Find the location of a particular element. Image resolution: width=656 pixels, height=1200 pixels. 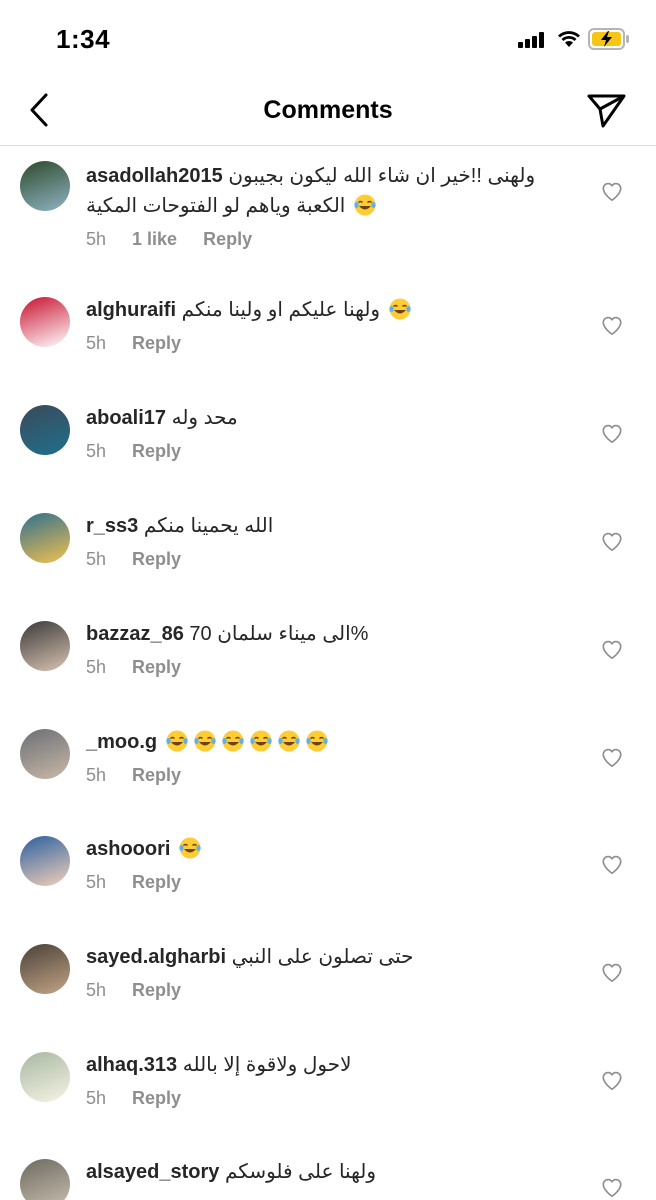

comment-message: ولهنا عليكم او ولينا منكم is located at coordinates (281, 310).